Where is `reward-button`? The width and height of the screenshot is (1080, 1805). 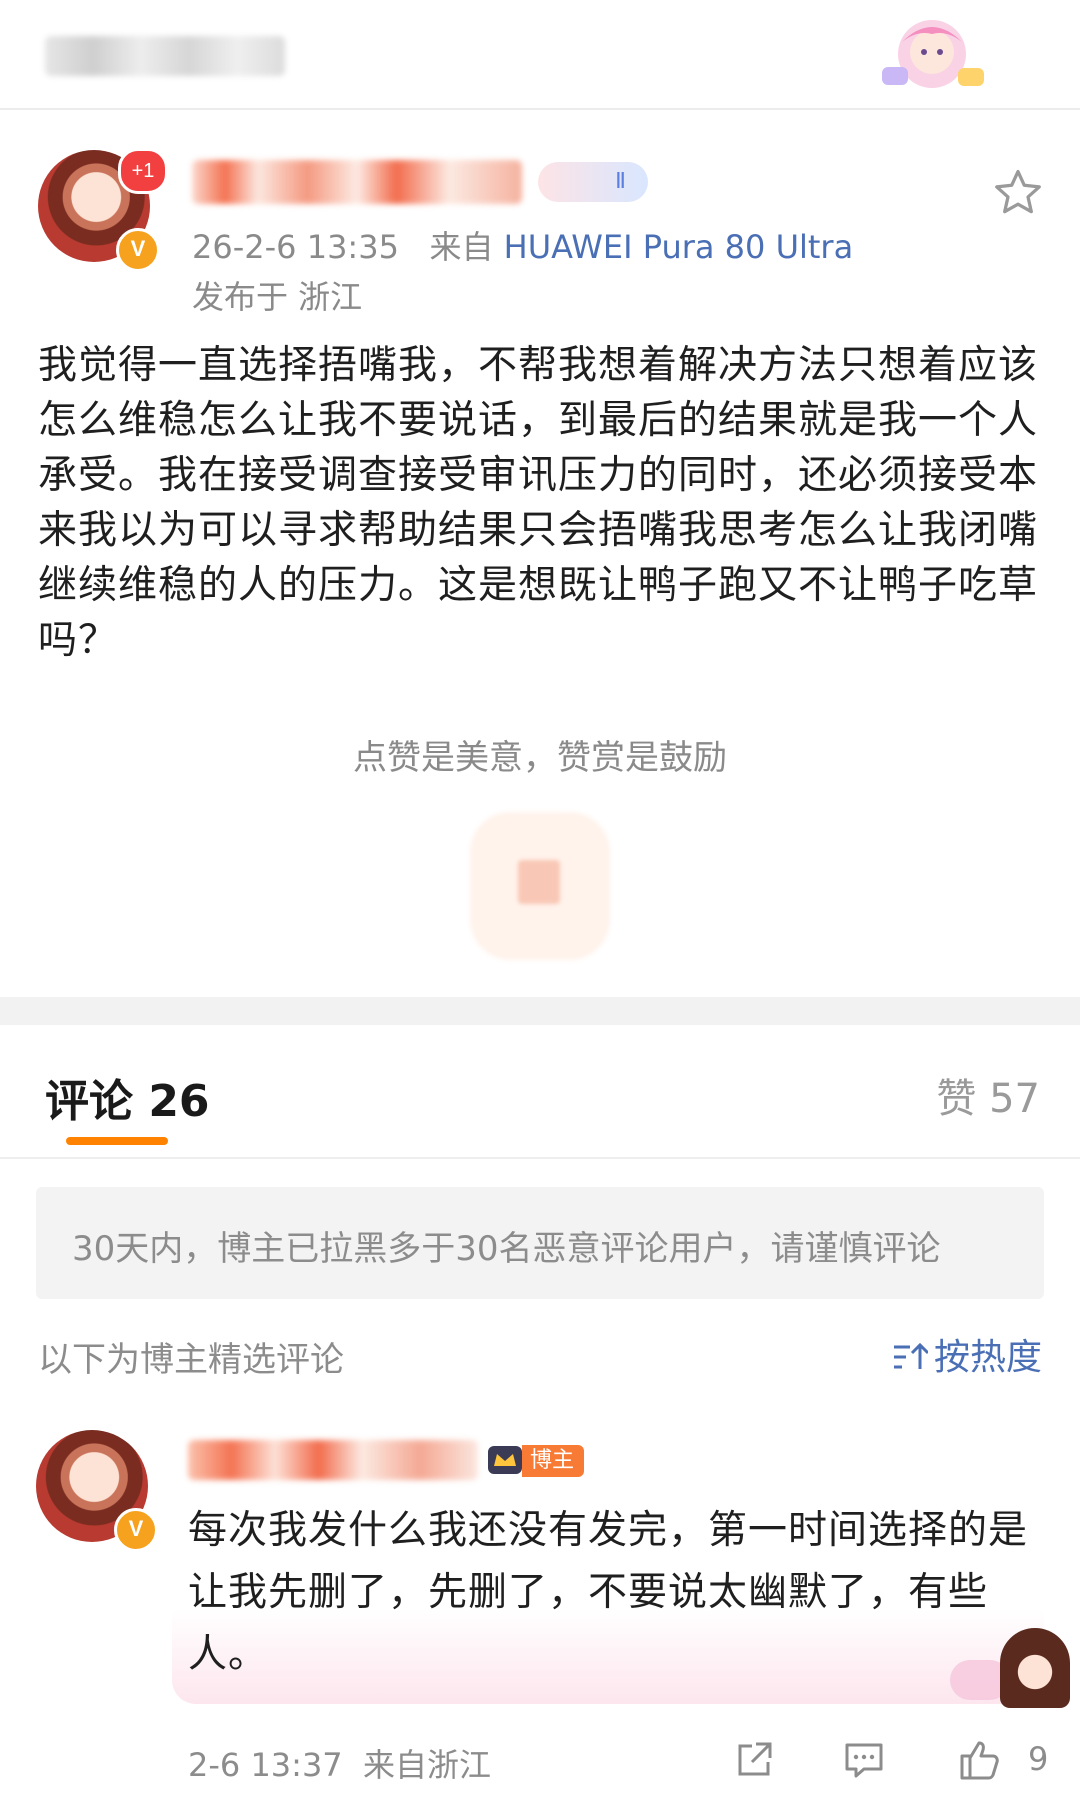 reward-button is located at coordinates (540, 886).